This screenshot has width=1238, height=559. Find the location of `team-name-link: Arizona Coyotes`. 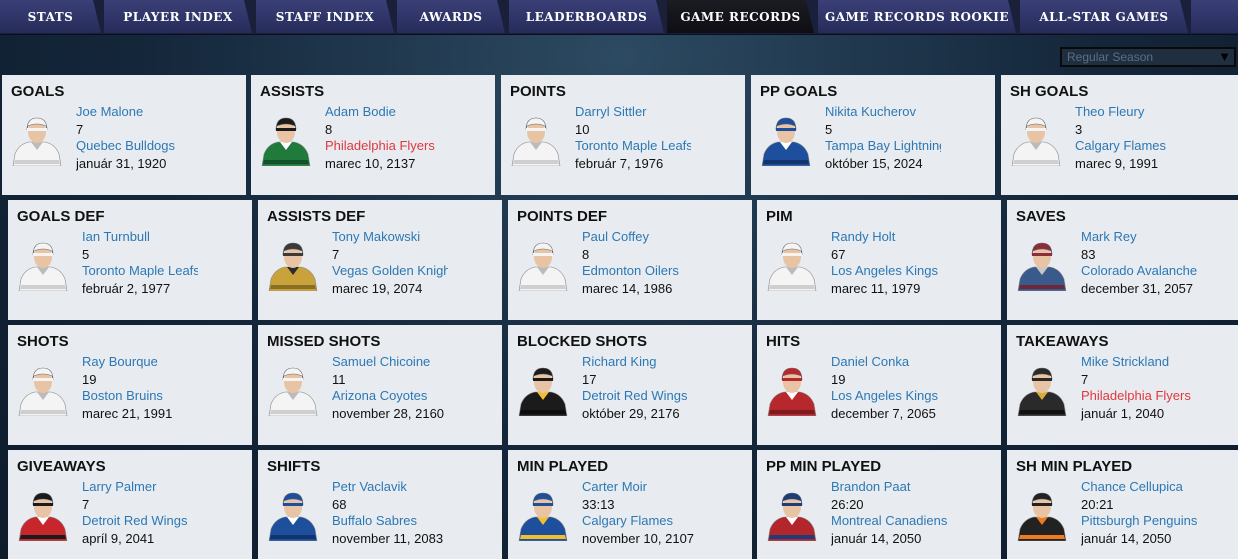

team-name-link: Arizona Coyotes is located at coordinates (390, 395).